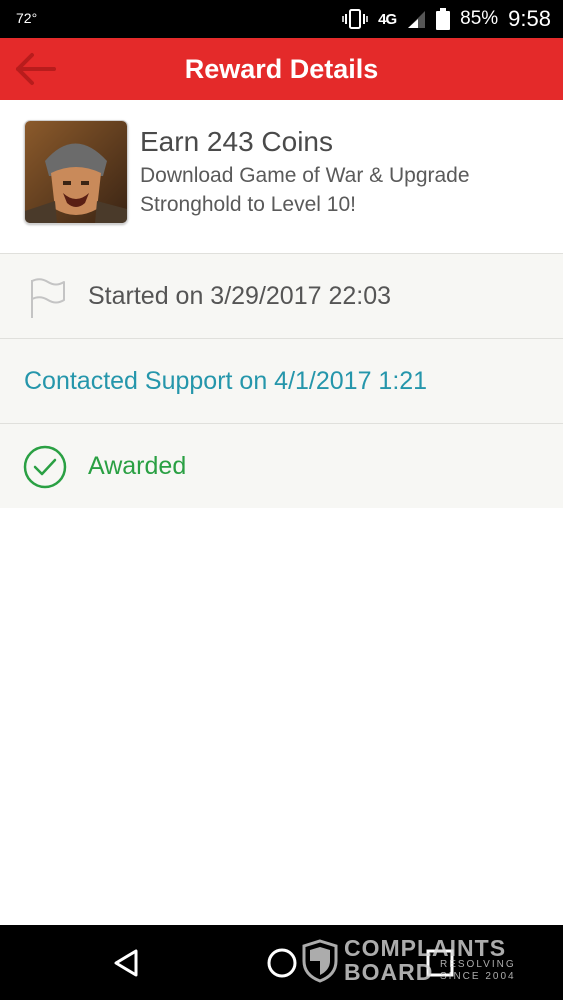 The image size is (563, 1000). I want to click on page-title: Reward Details, so click(281, 69).